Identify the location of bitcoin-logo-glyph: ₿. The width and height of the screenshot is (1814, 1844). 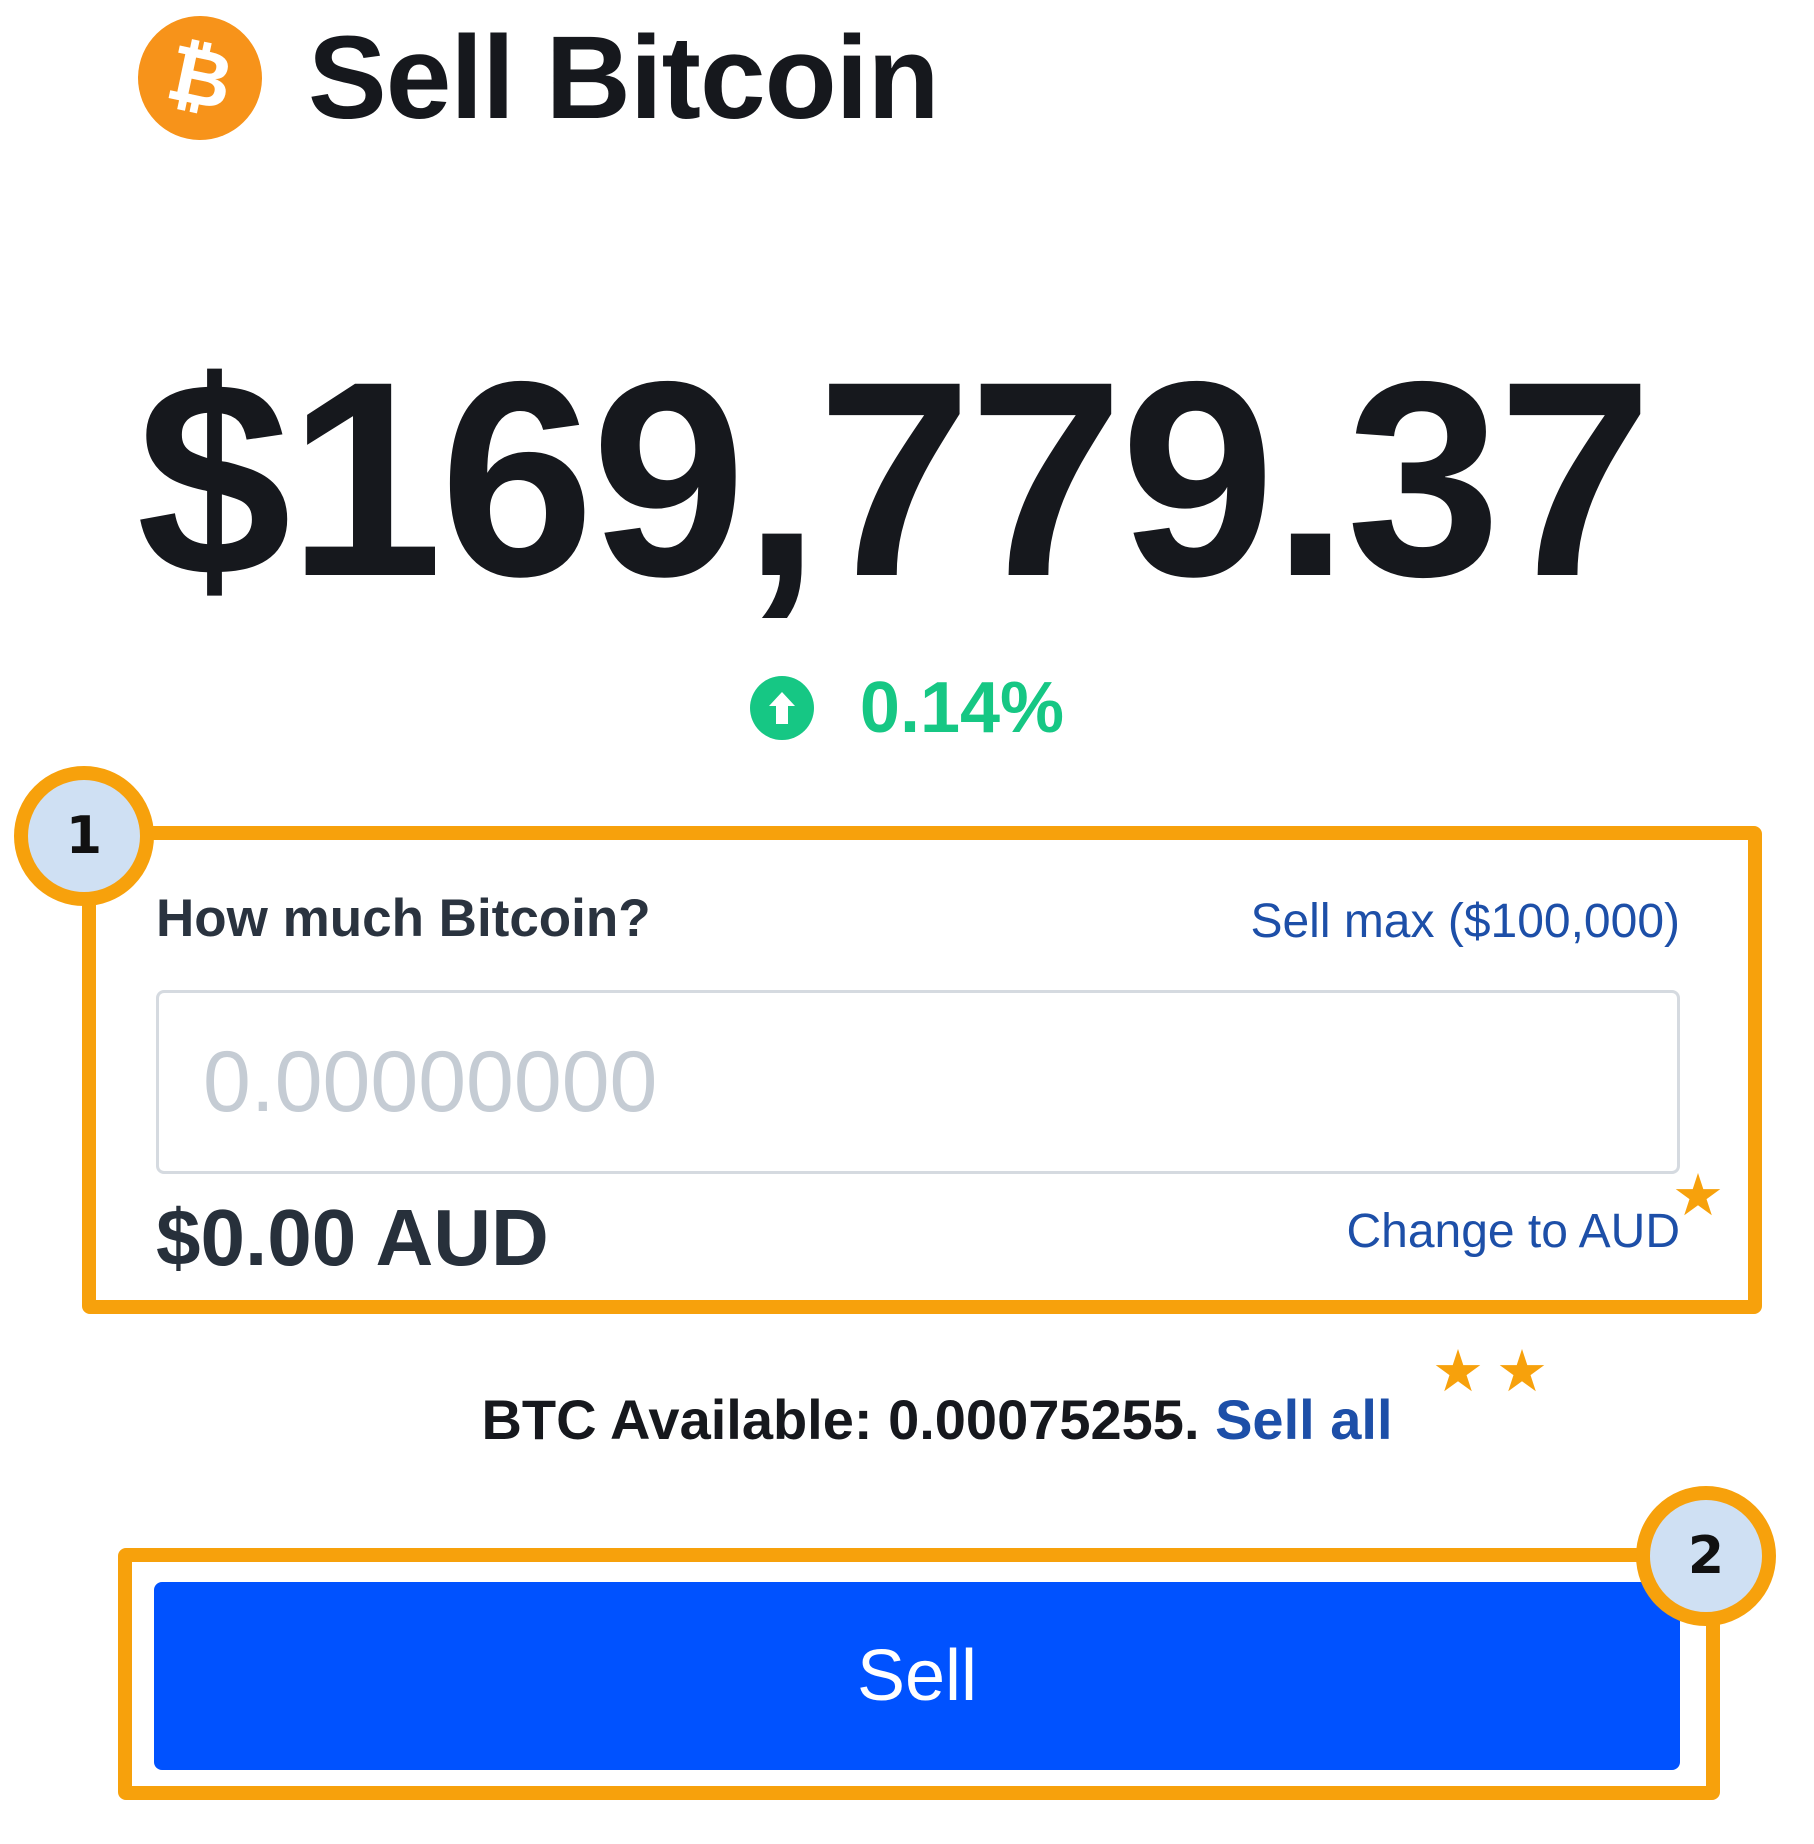
(200, 78).